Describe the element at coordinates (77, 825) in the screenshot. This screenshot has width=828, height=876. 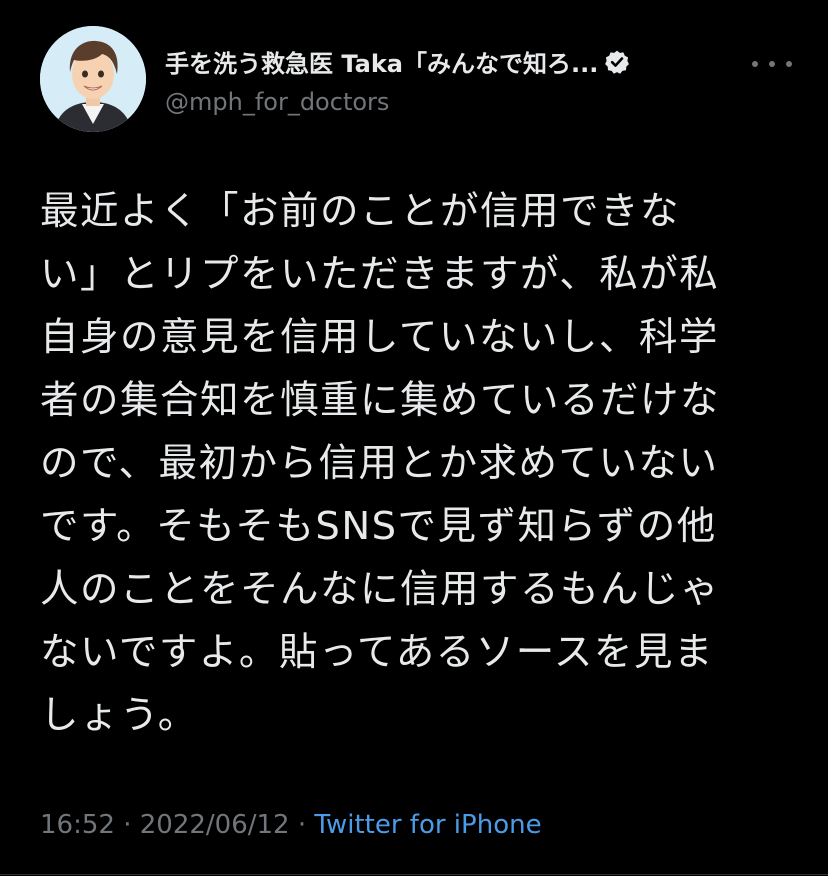
I see `tweet-time: 16:52` at that location.